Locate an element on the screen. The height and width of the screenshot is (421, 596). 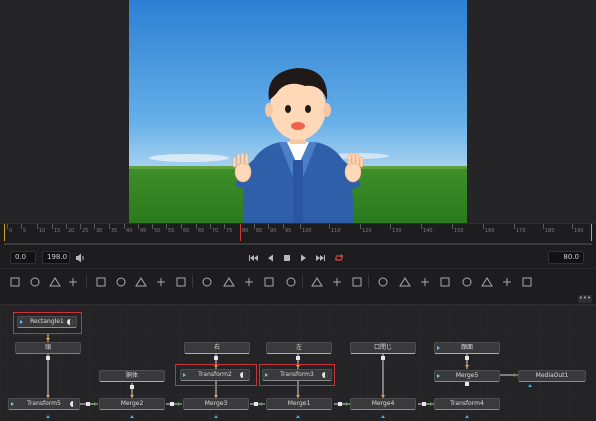
particle-emitter-icon is located at coordinates (317, 281).